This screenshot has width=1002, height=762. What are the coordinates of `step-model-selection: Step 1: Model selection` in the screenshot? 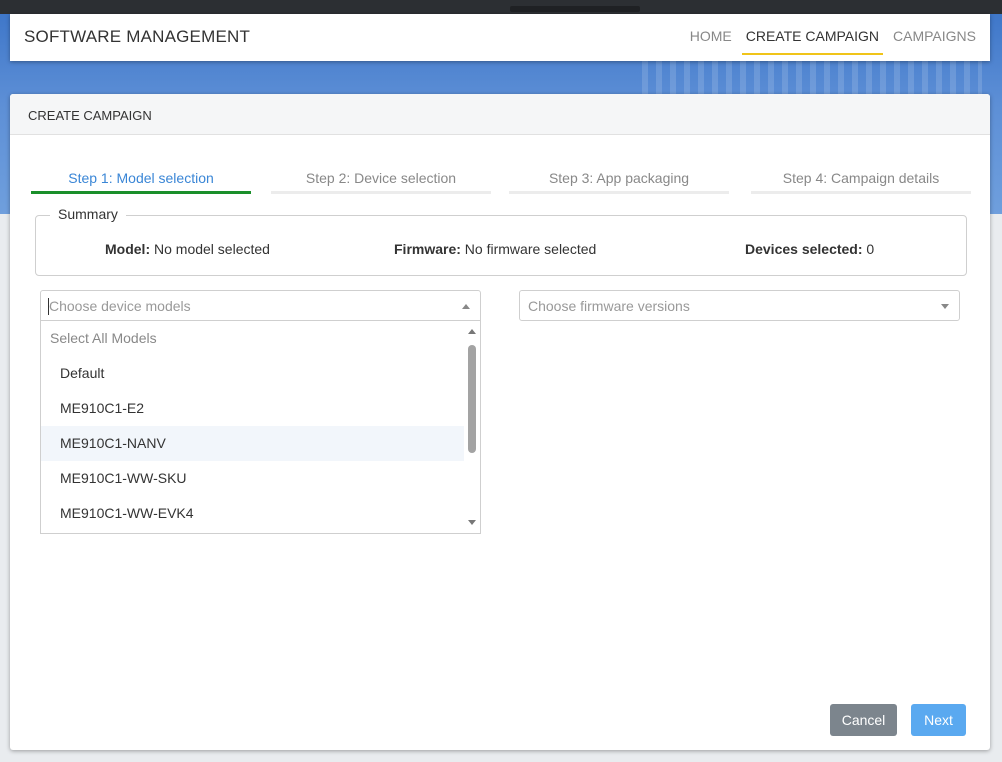 It's located at (141, 182).